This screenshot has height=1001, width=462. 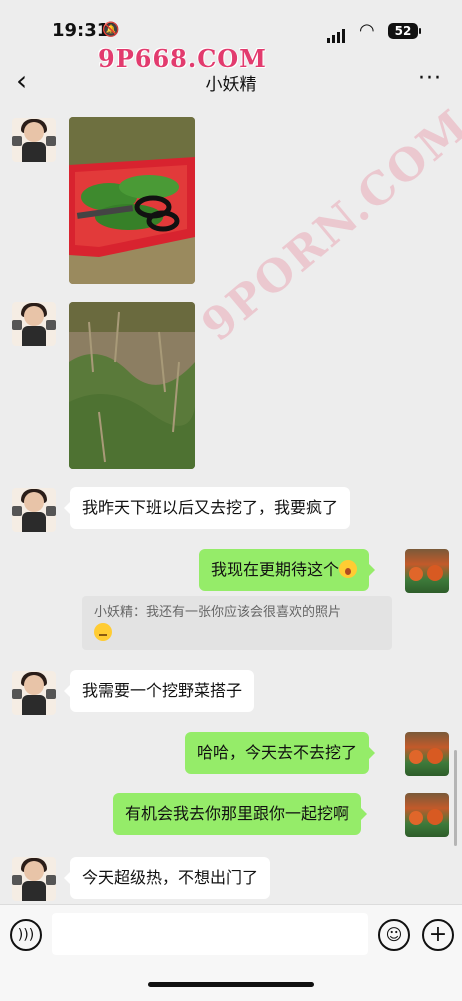 I want to click on astonished-face-icon, so click(x=348, y=569).